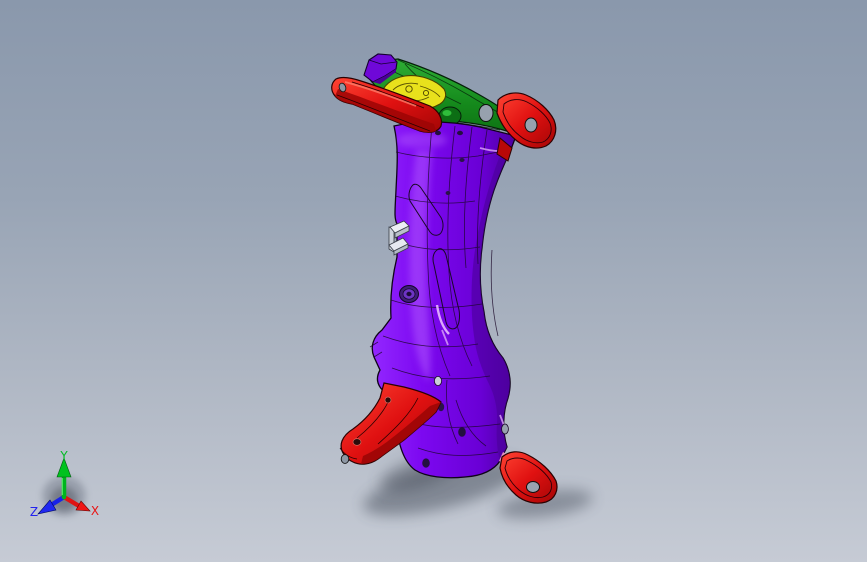 This screenshot has width=867, height=562. I want to click on lower-right-bracket-hole, so click(533, 487).